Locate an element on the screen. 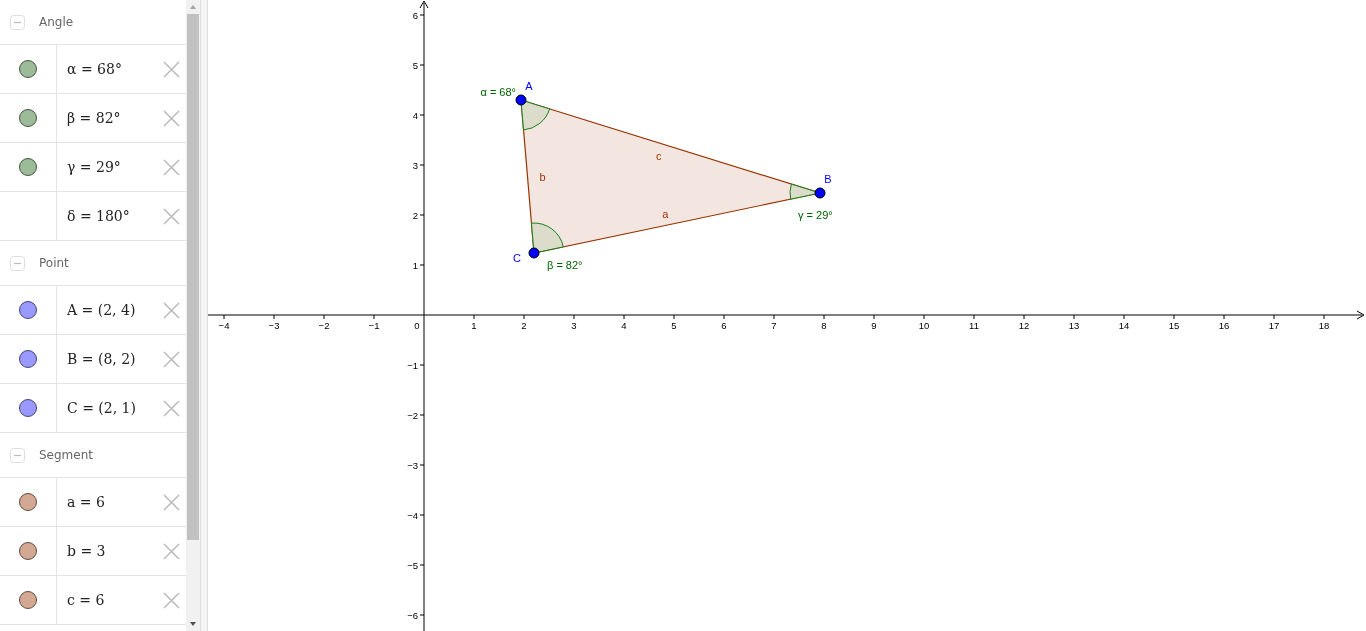  y-tick-label: −3 is located at coordinates (412, 465).